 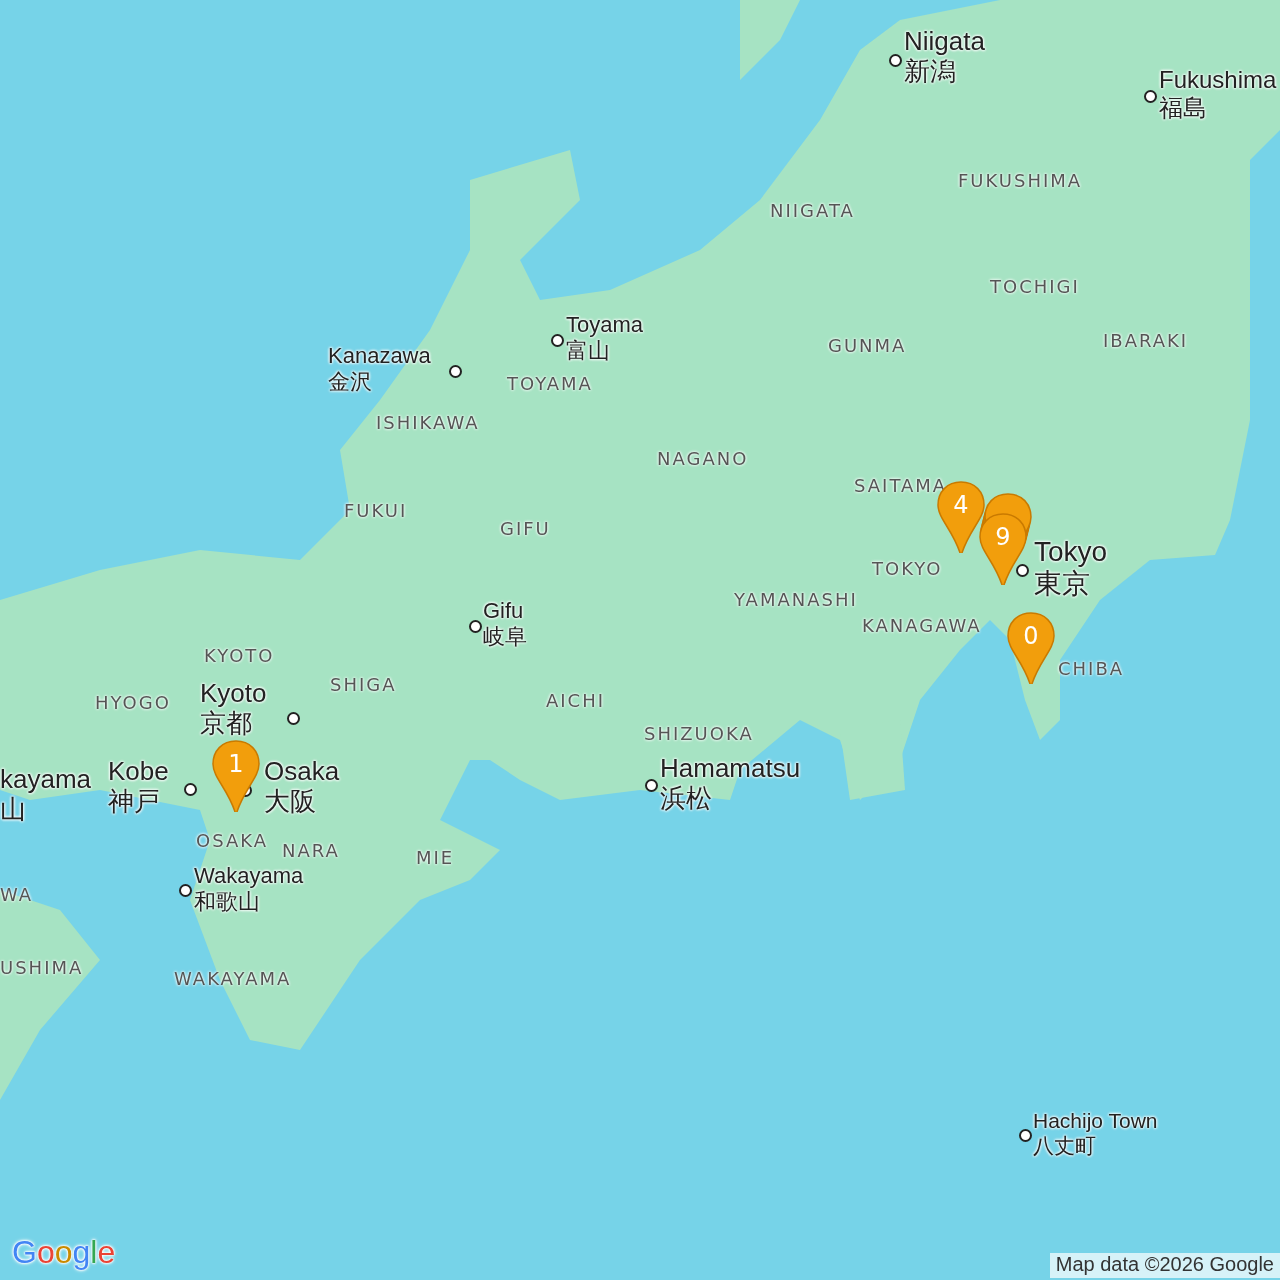 I want to click on city-label: Hachijo Town, so click(x=1095, y=1120).